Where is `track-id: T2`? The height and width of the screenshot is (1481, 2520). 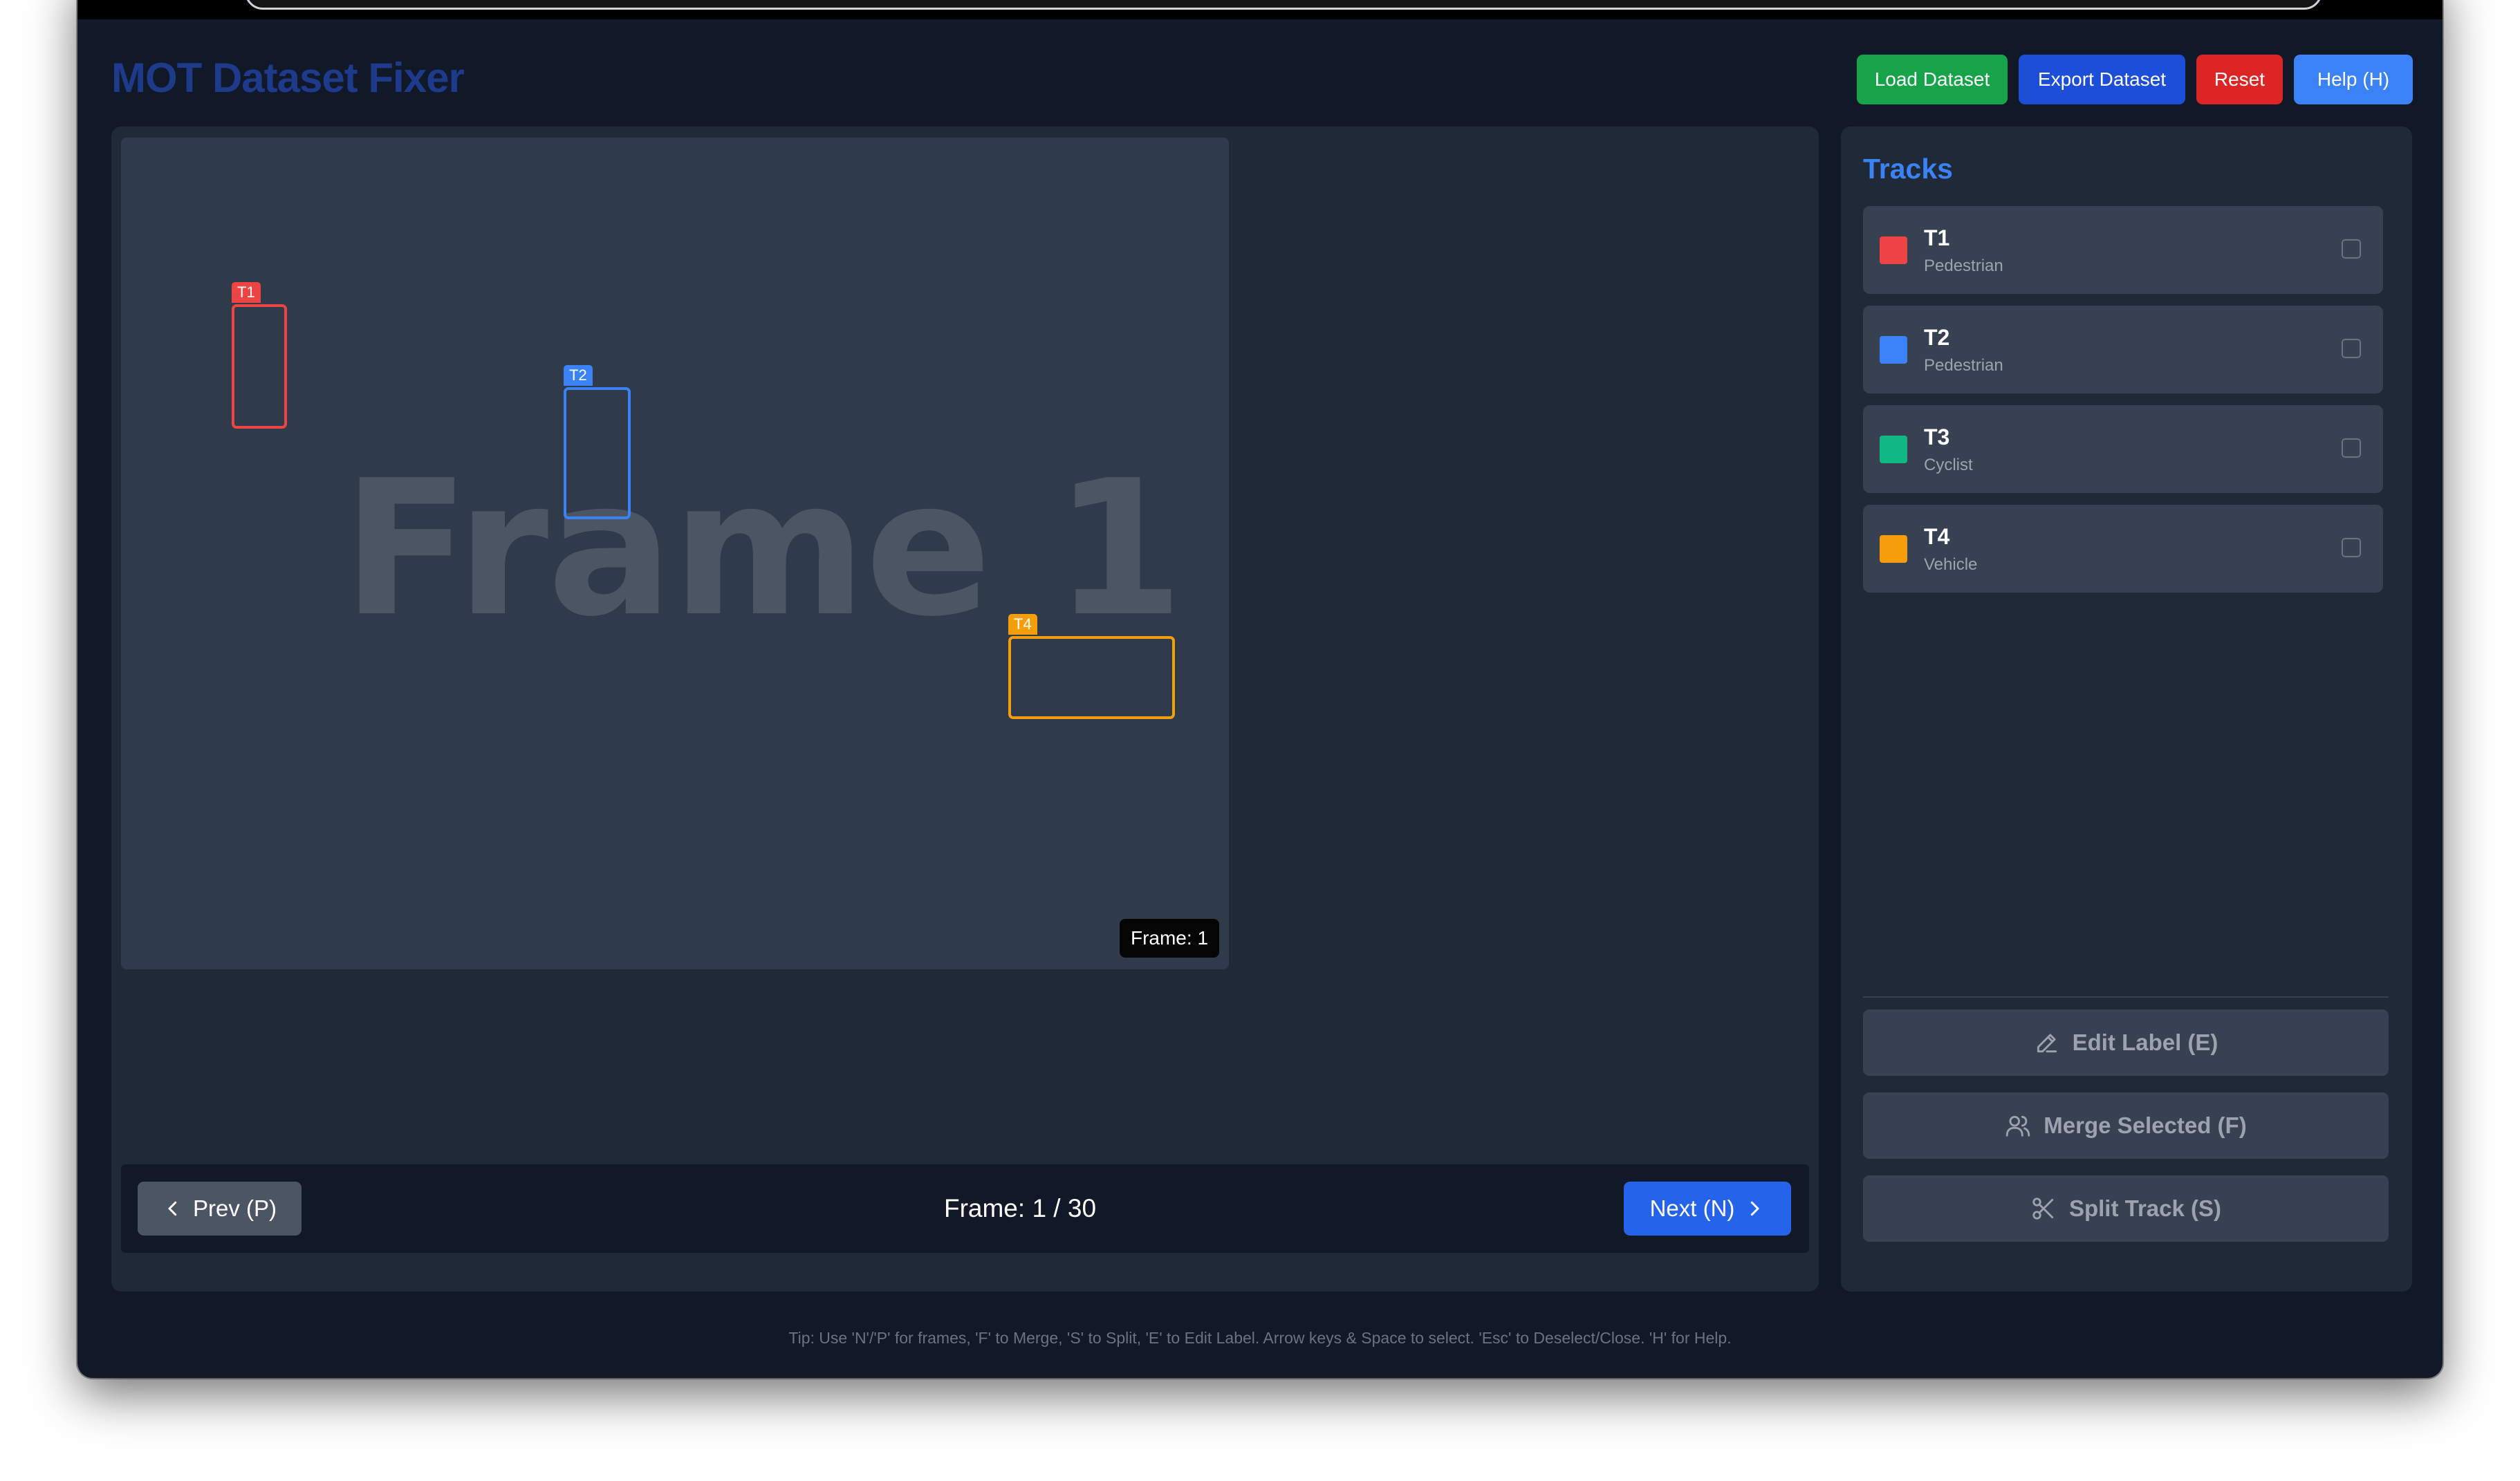
track-id: T2 is located at coordinates (1937, 337).